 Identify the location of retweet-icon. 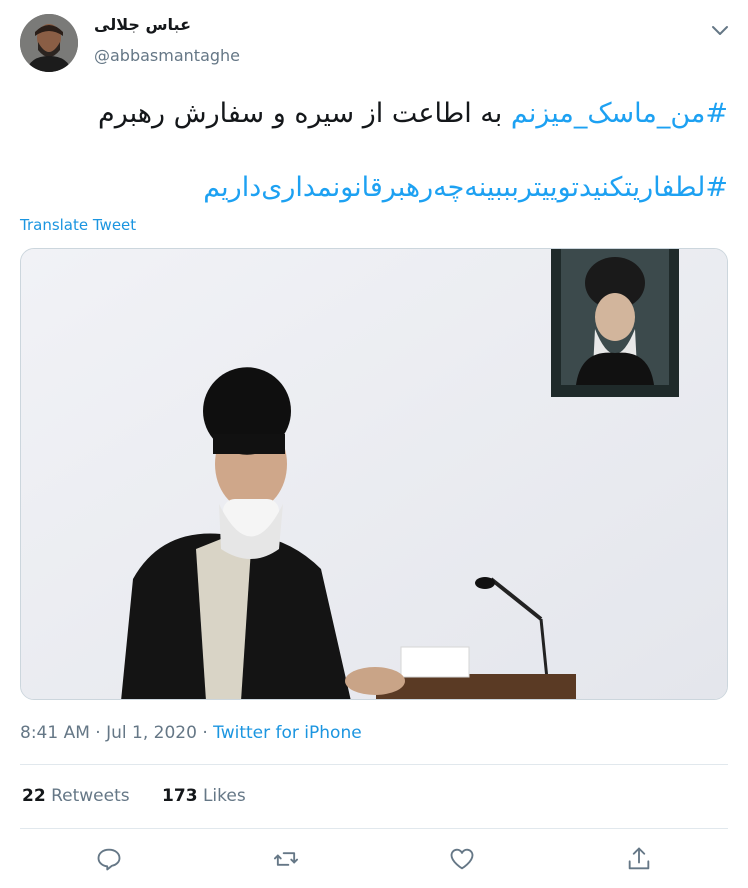
(286, 859).